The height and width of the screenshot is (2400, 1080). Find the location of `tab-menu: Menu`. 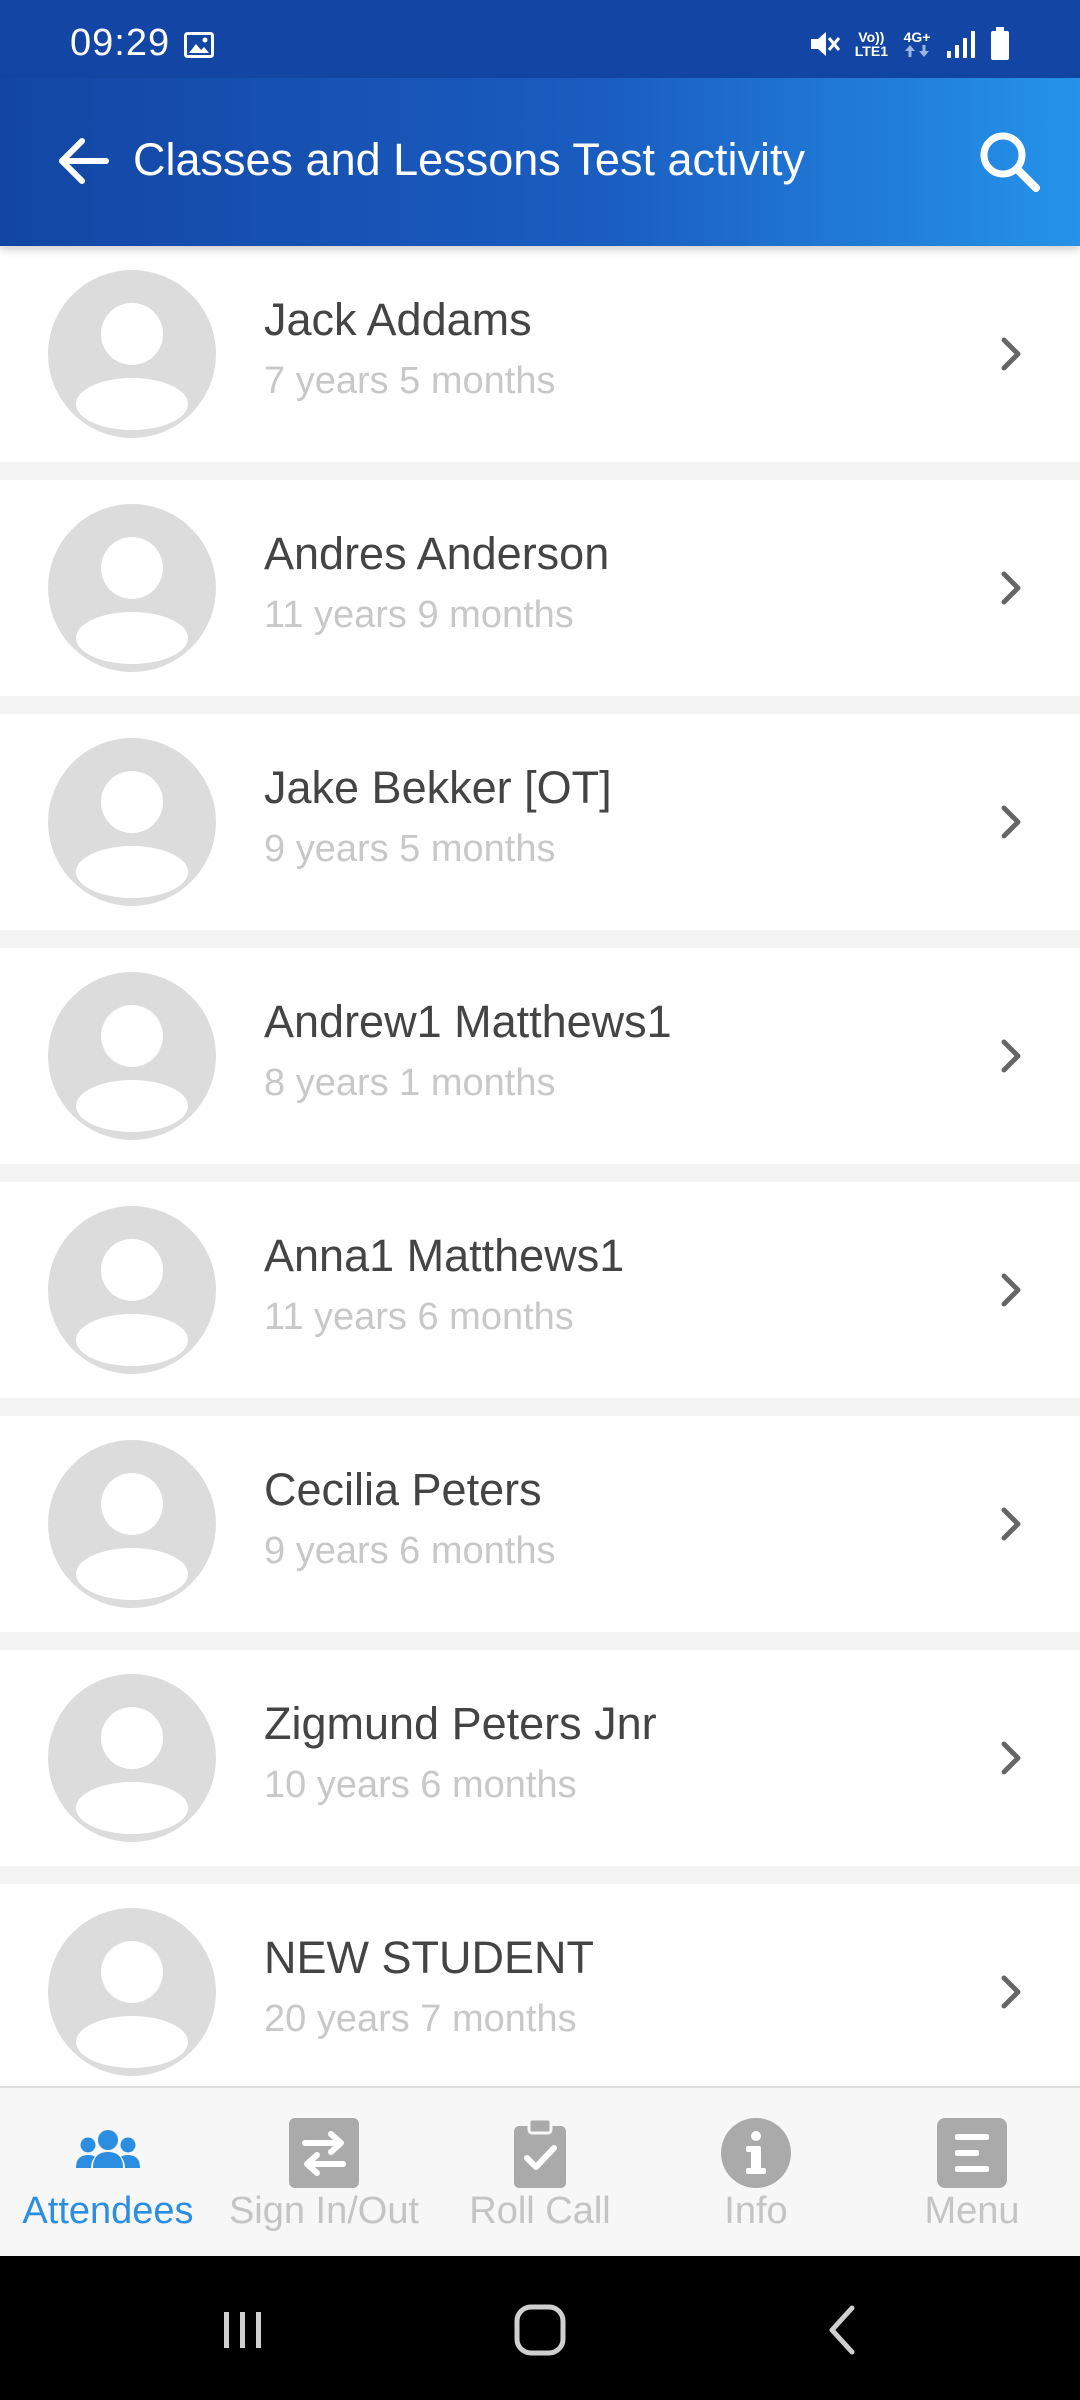

tab-menu: Menu is located at coordinates (972, 2173).